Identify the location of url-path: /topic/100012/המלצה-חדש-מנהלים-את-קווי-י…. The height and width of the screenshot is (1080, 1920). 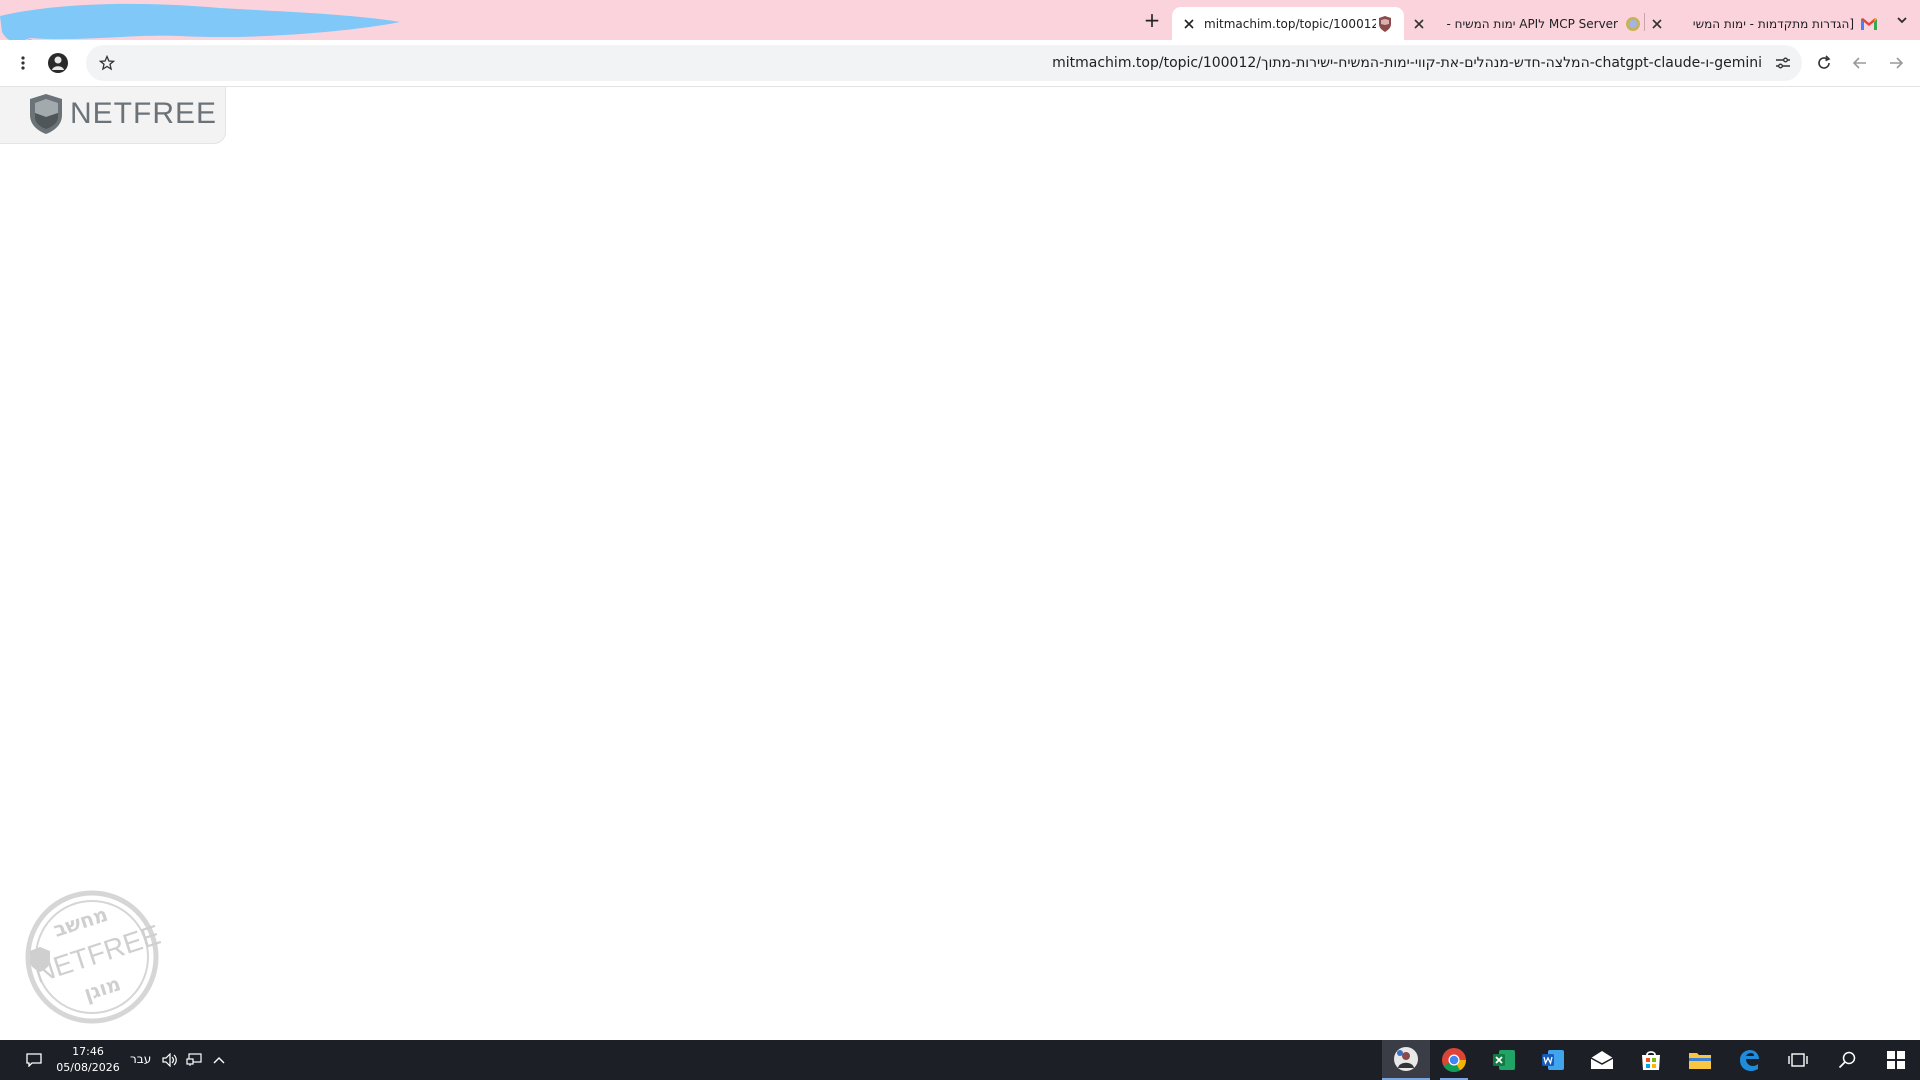
(1460, 63).